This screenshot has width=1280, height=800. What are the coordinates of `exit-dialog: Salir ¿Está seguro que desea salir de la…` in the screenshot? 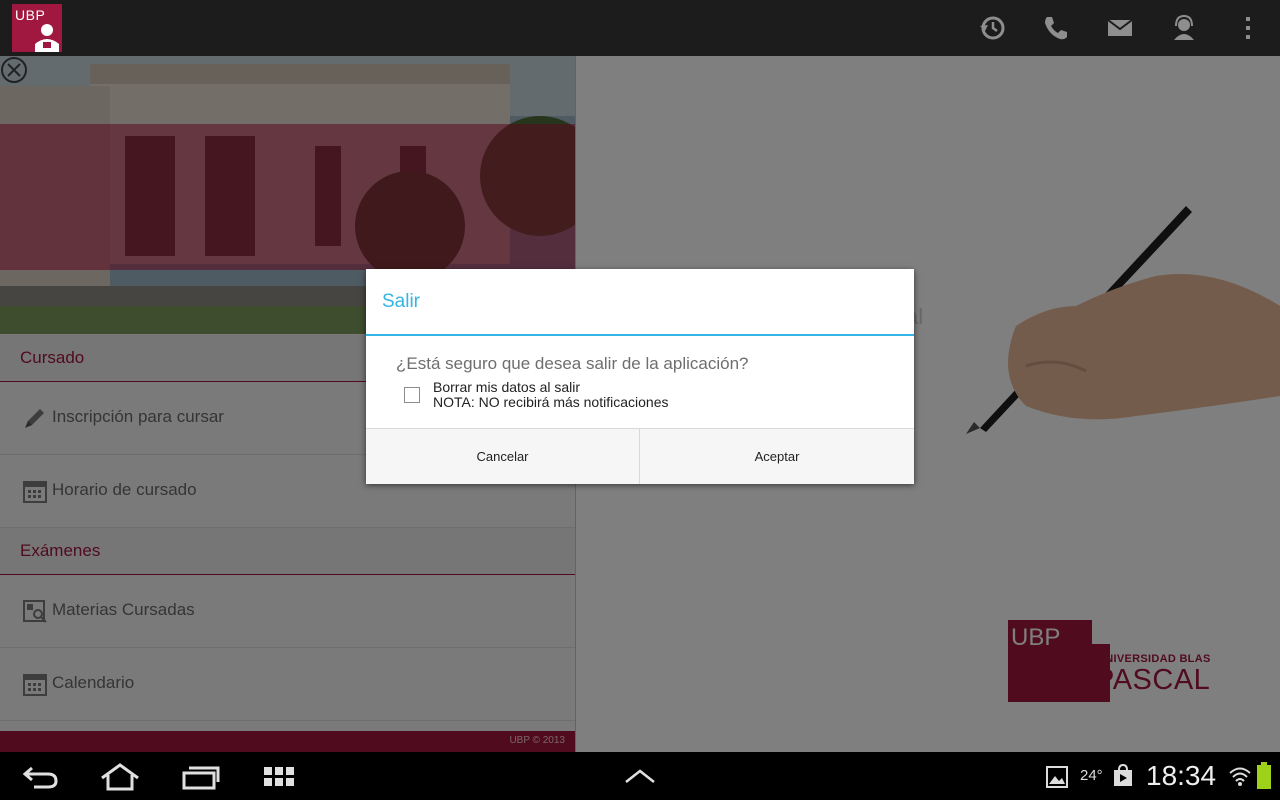 It's located at (640, 376).